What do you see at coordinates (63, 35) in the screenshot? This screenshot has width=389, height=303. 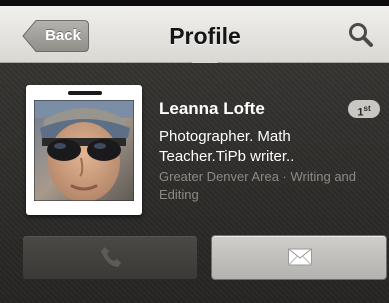 I see `back-button-label: Back` at bounding box center [63, 35].